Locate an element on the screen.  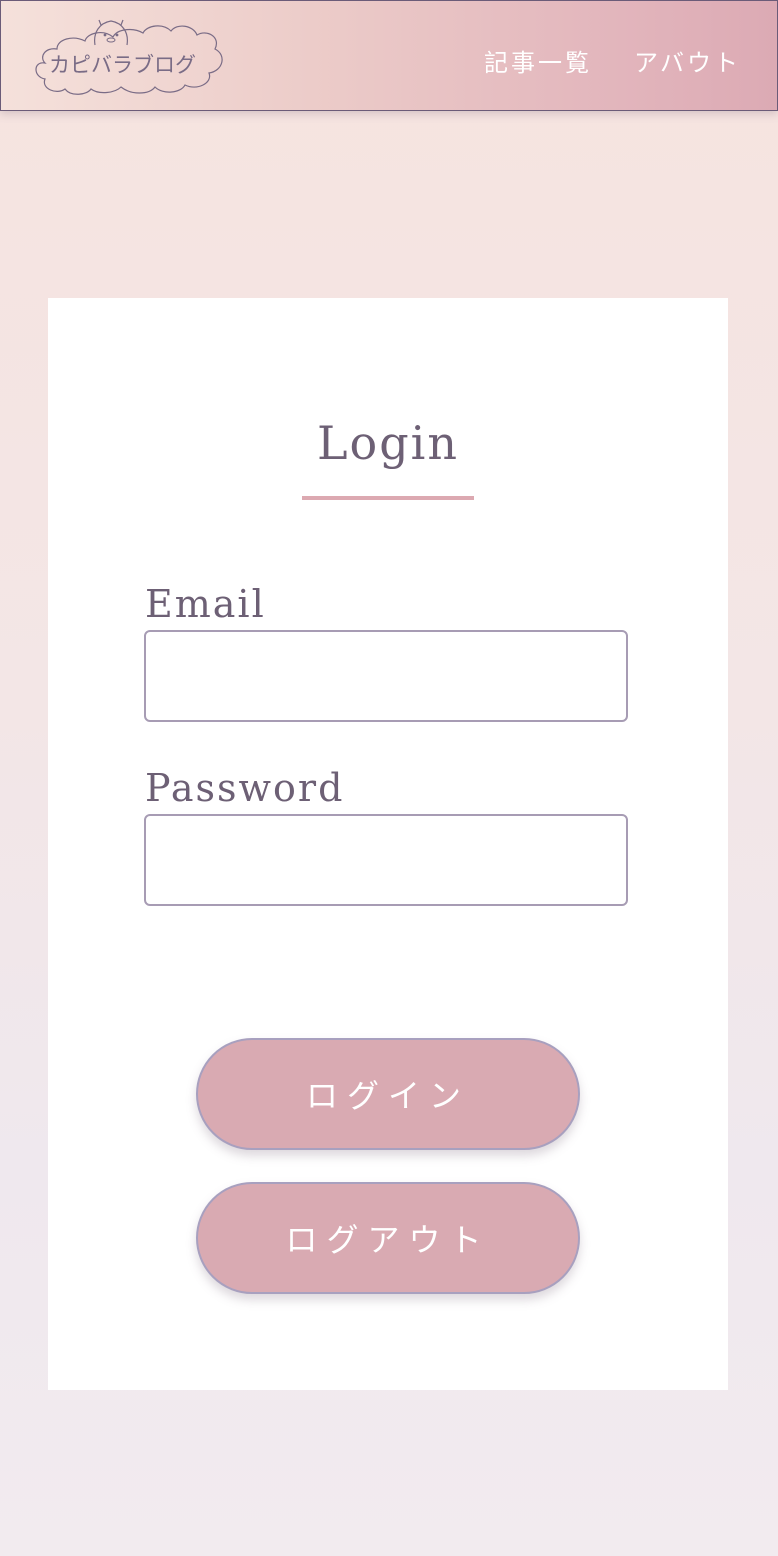
login-button: ログイン is located at coordinates (388, 1094).